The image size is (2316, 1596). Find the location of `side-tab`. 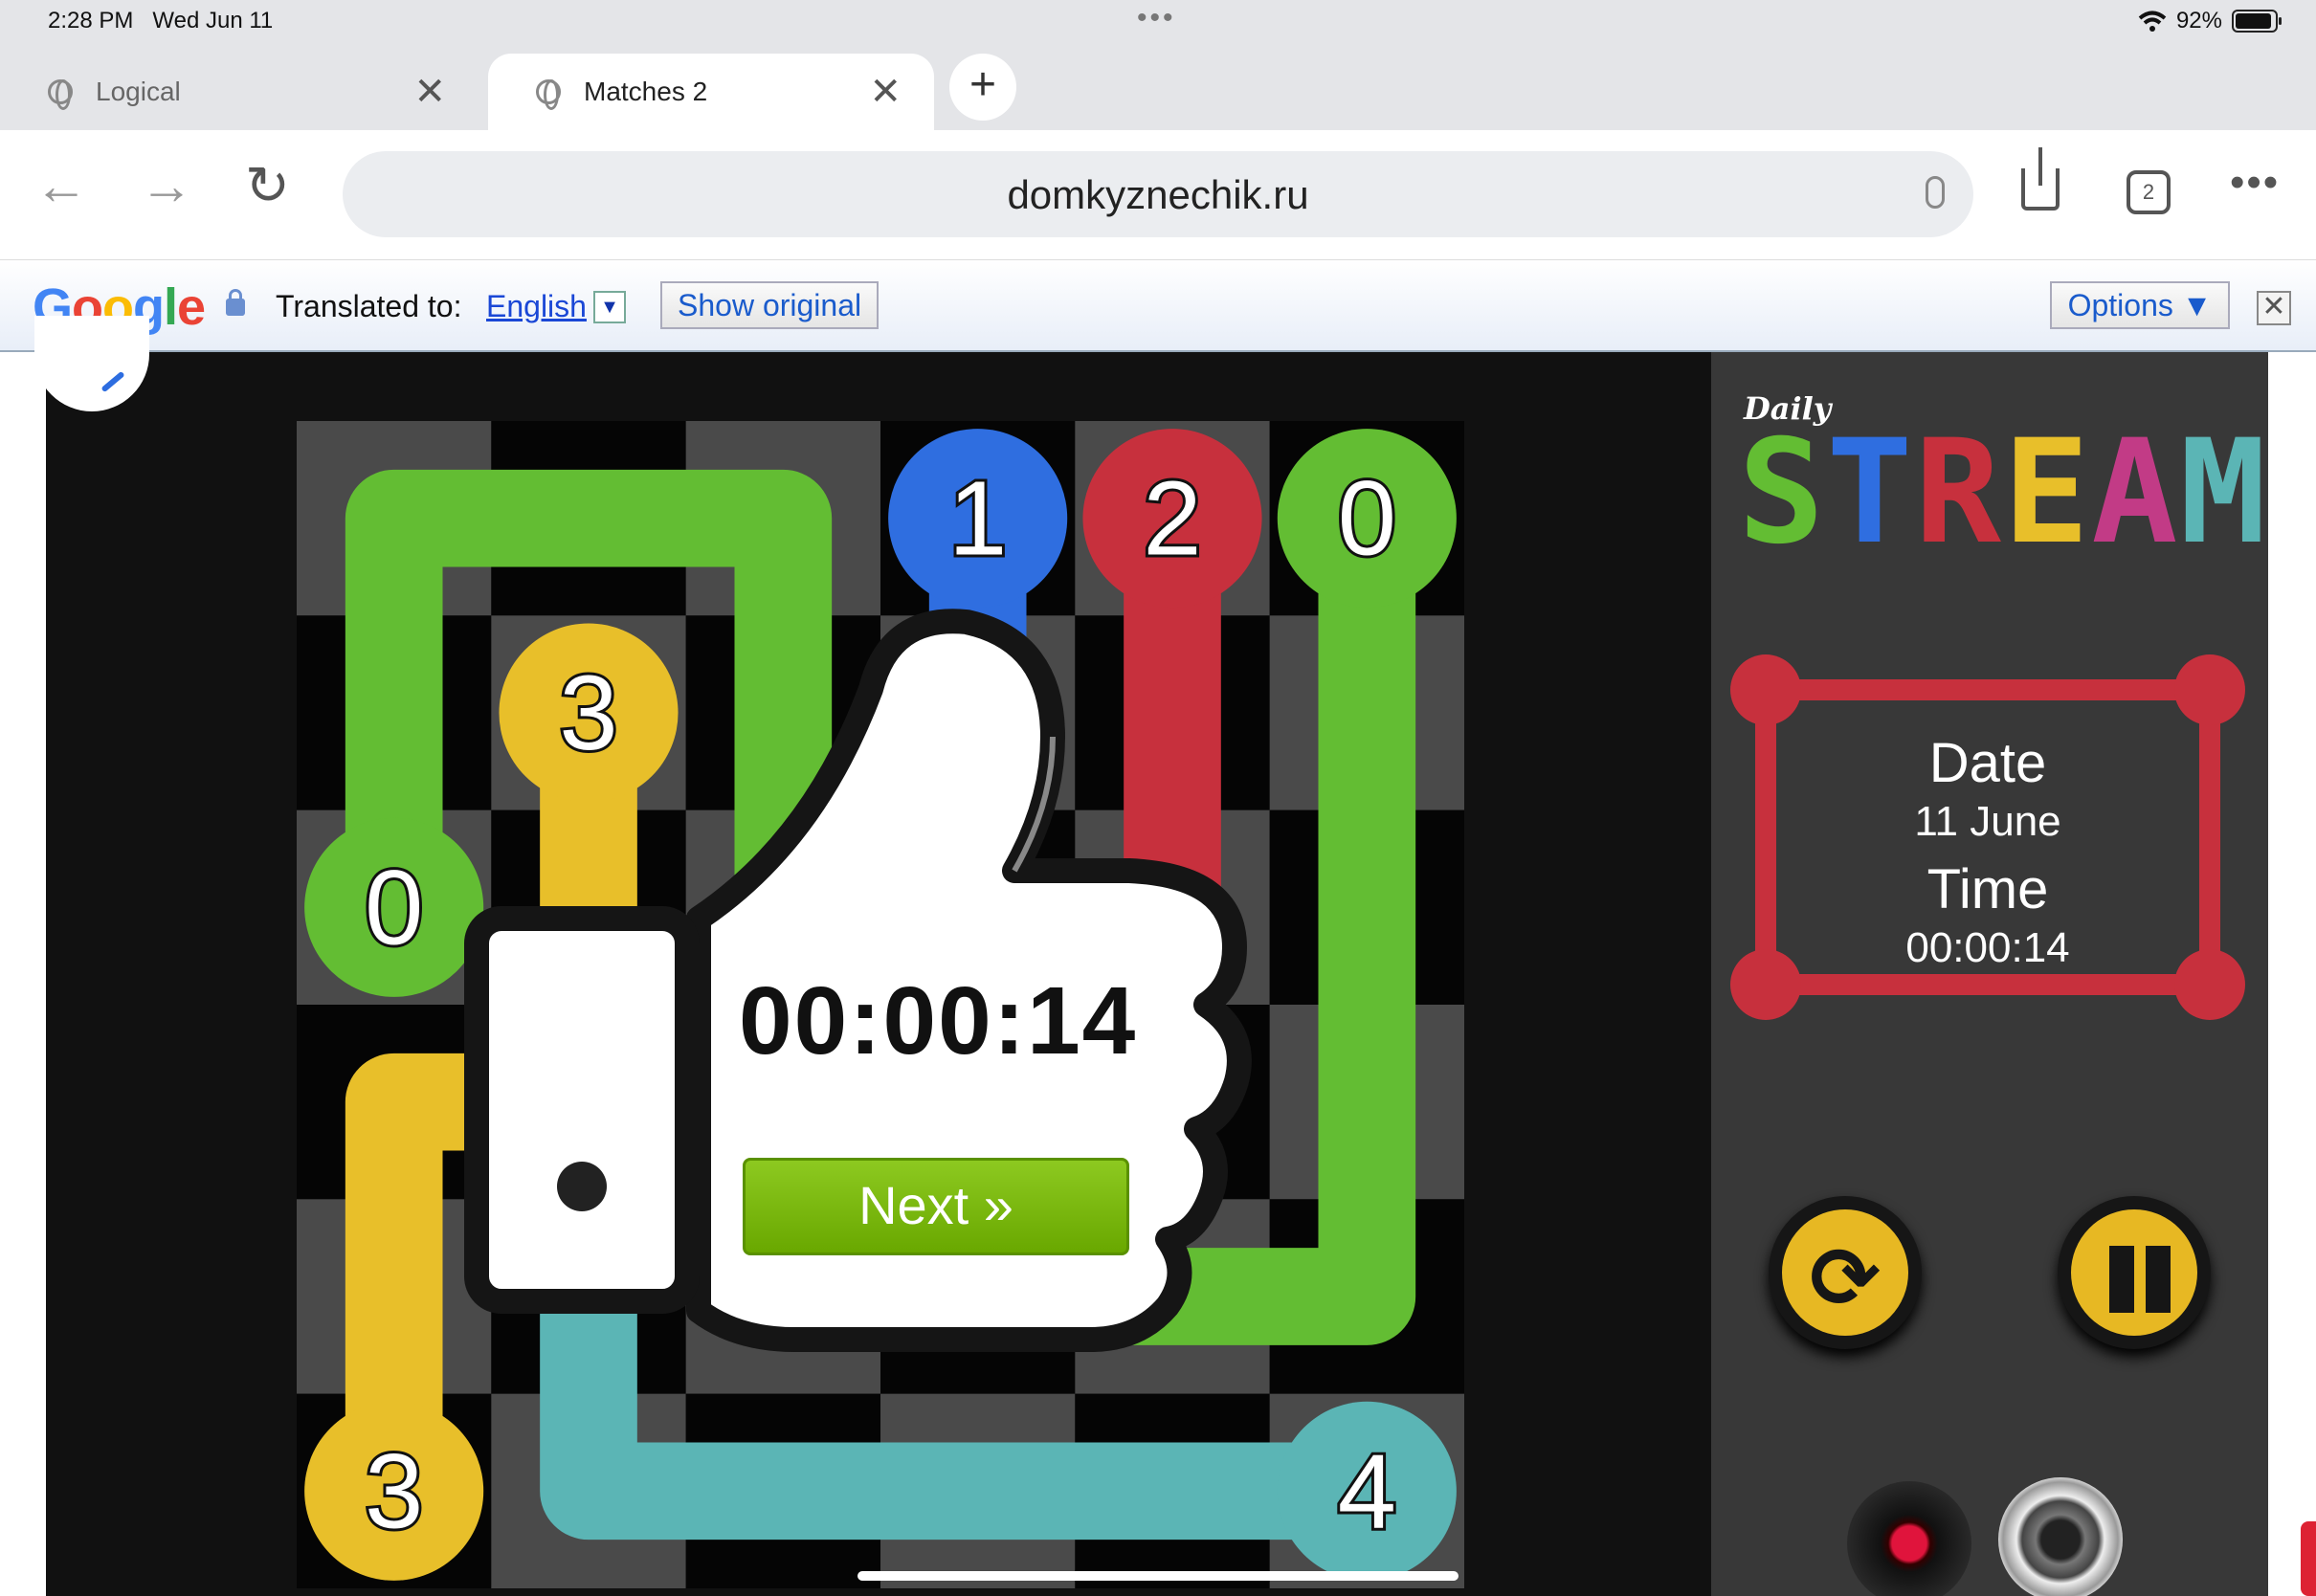

side-tab is located at coordinates (2308, 1559).